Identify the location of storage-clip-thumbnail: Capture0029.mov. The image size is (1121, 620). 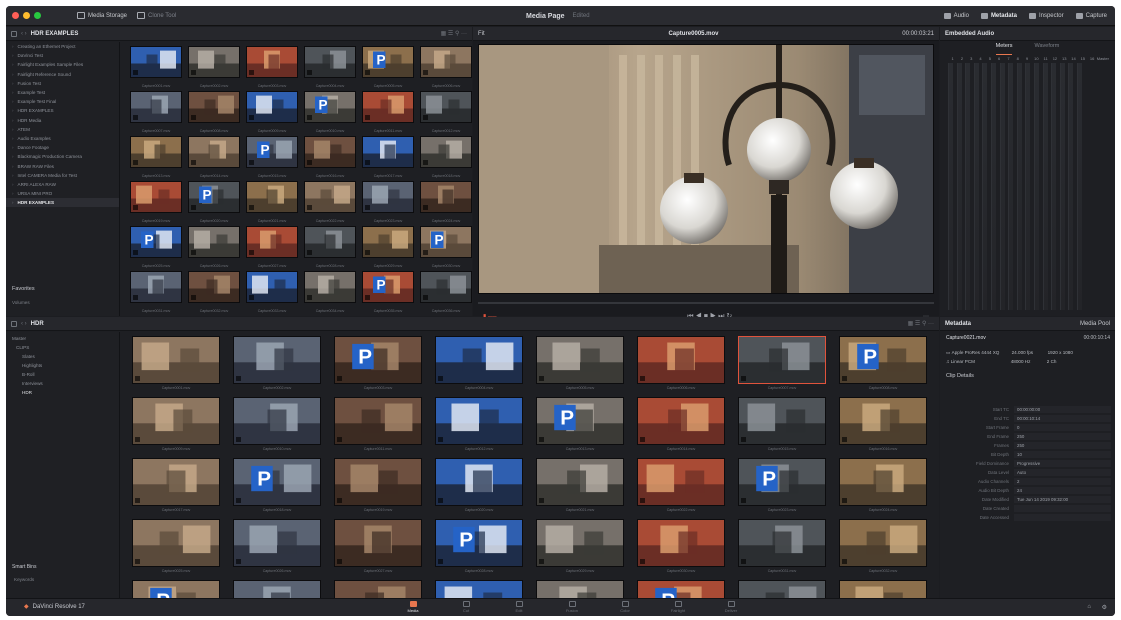
(388, 248).